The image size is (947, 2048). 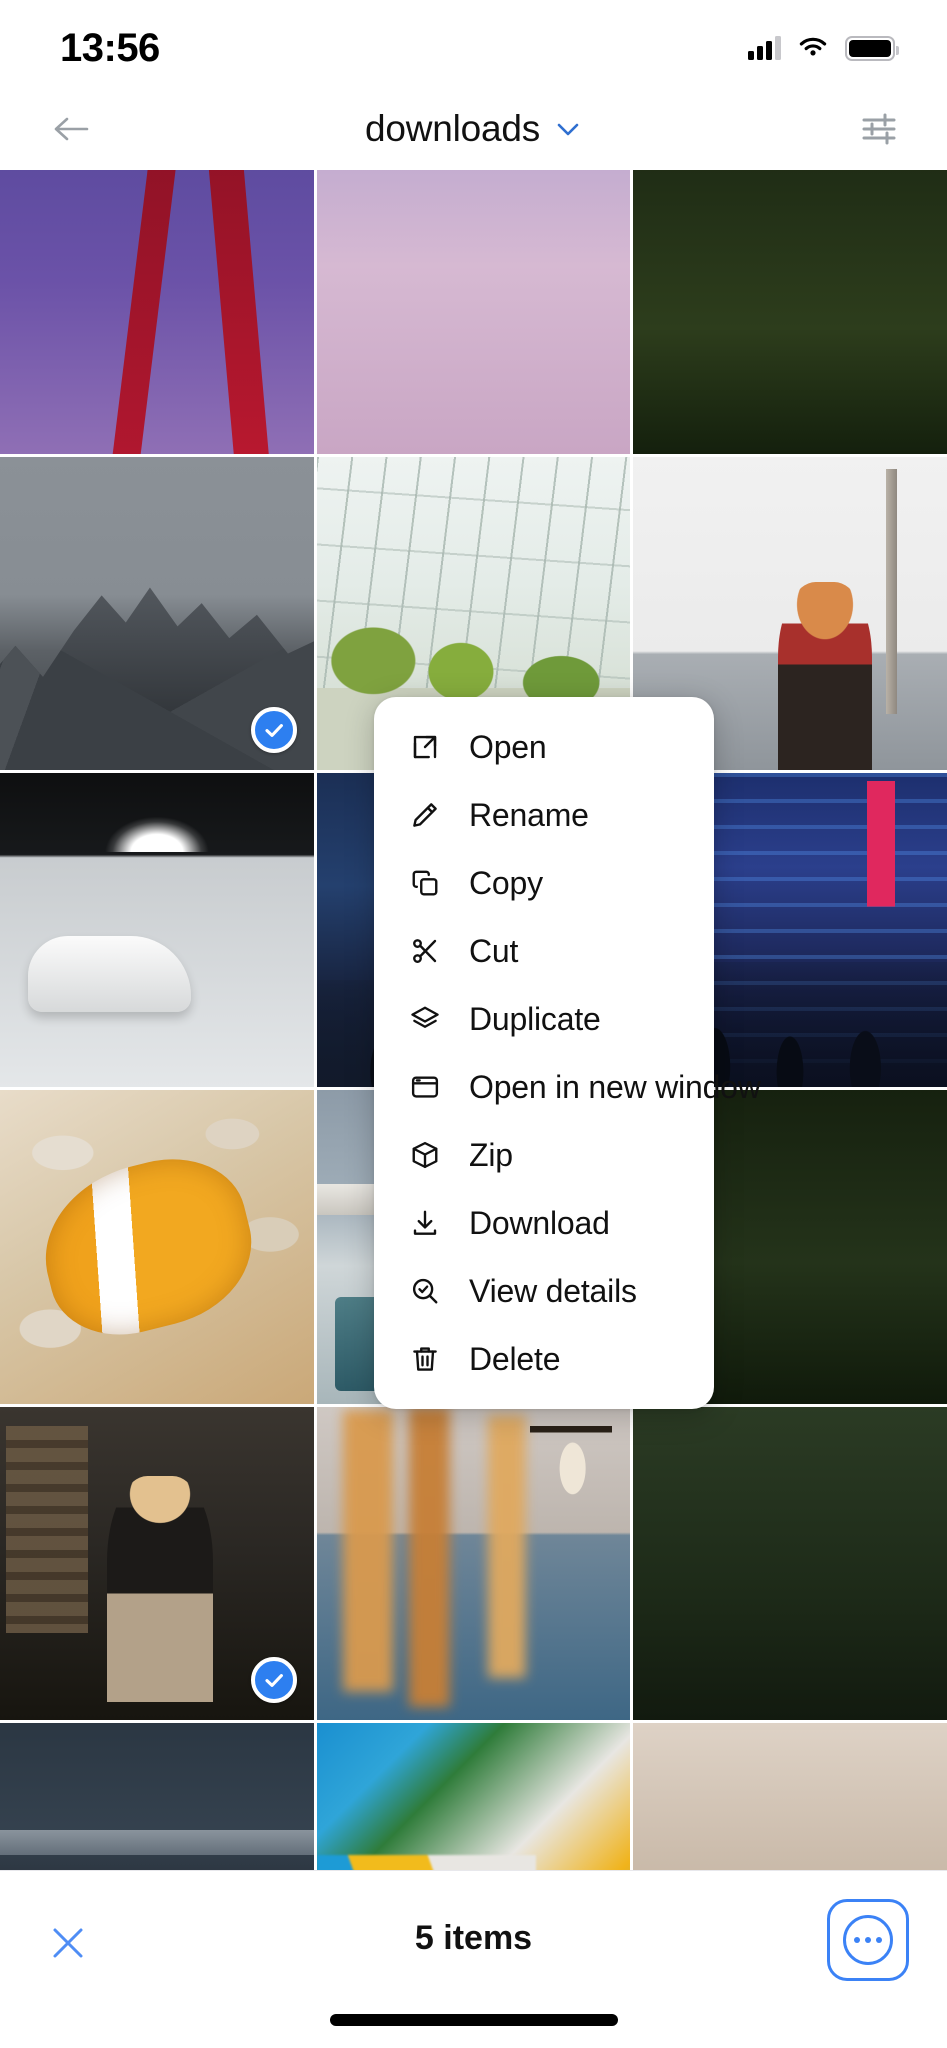 What do you see at coordinates (764, 48) in the screenshot?
I see `cellular-signal-icon` at bounding box center [764, 48].